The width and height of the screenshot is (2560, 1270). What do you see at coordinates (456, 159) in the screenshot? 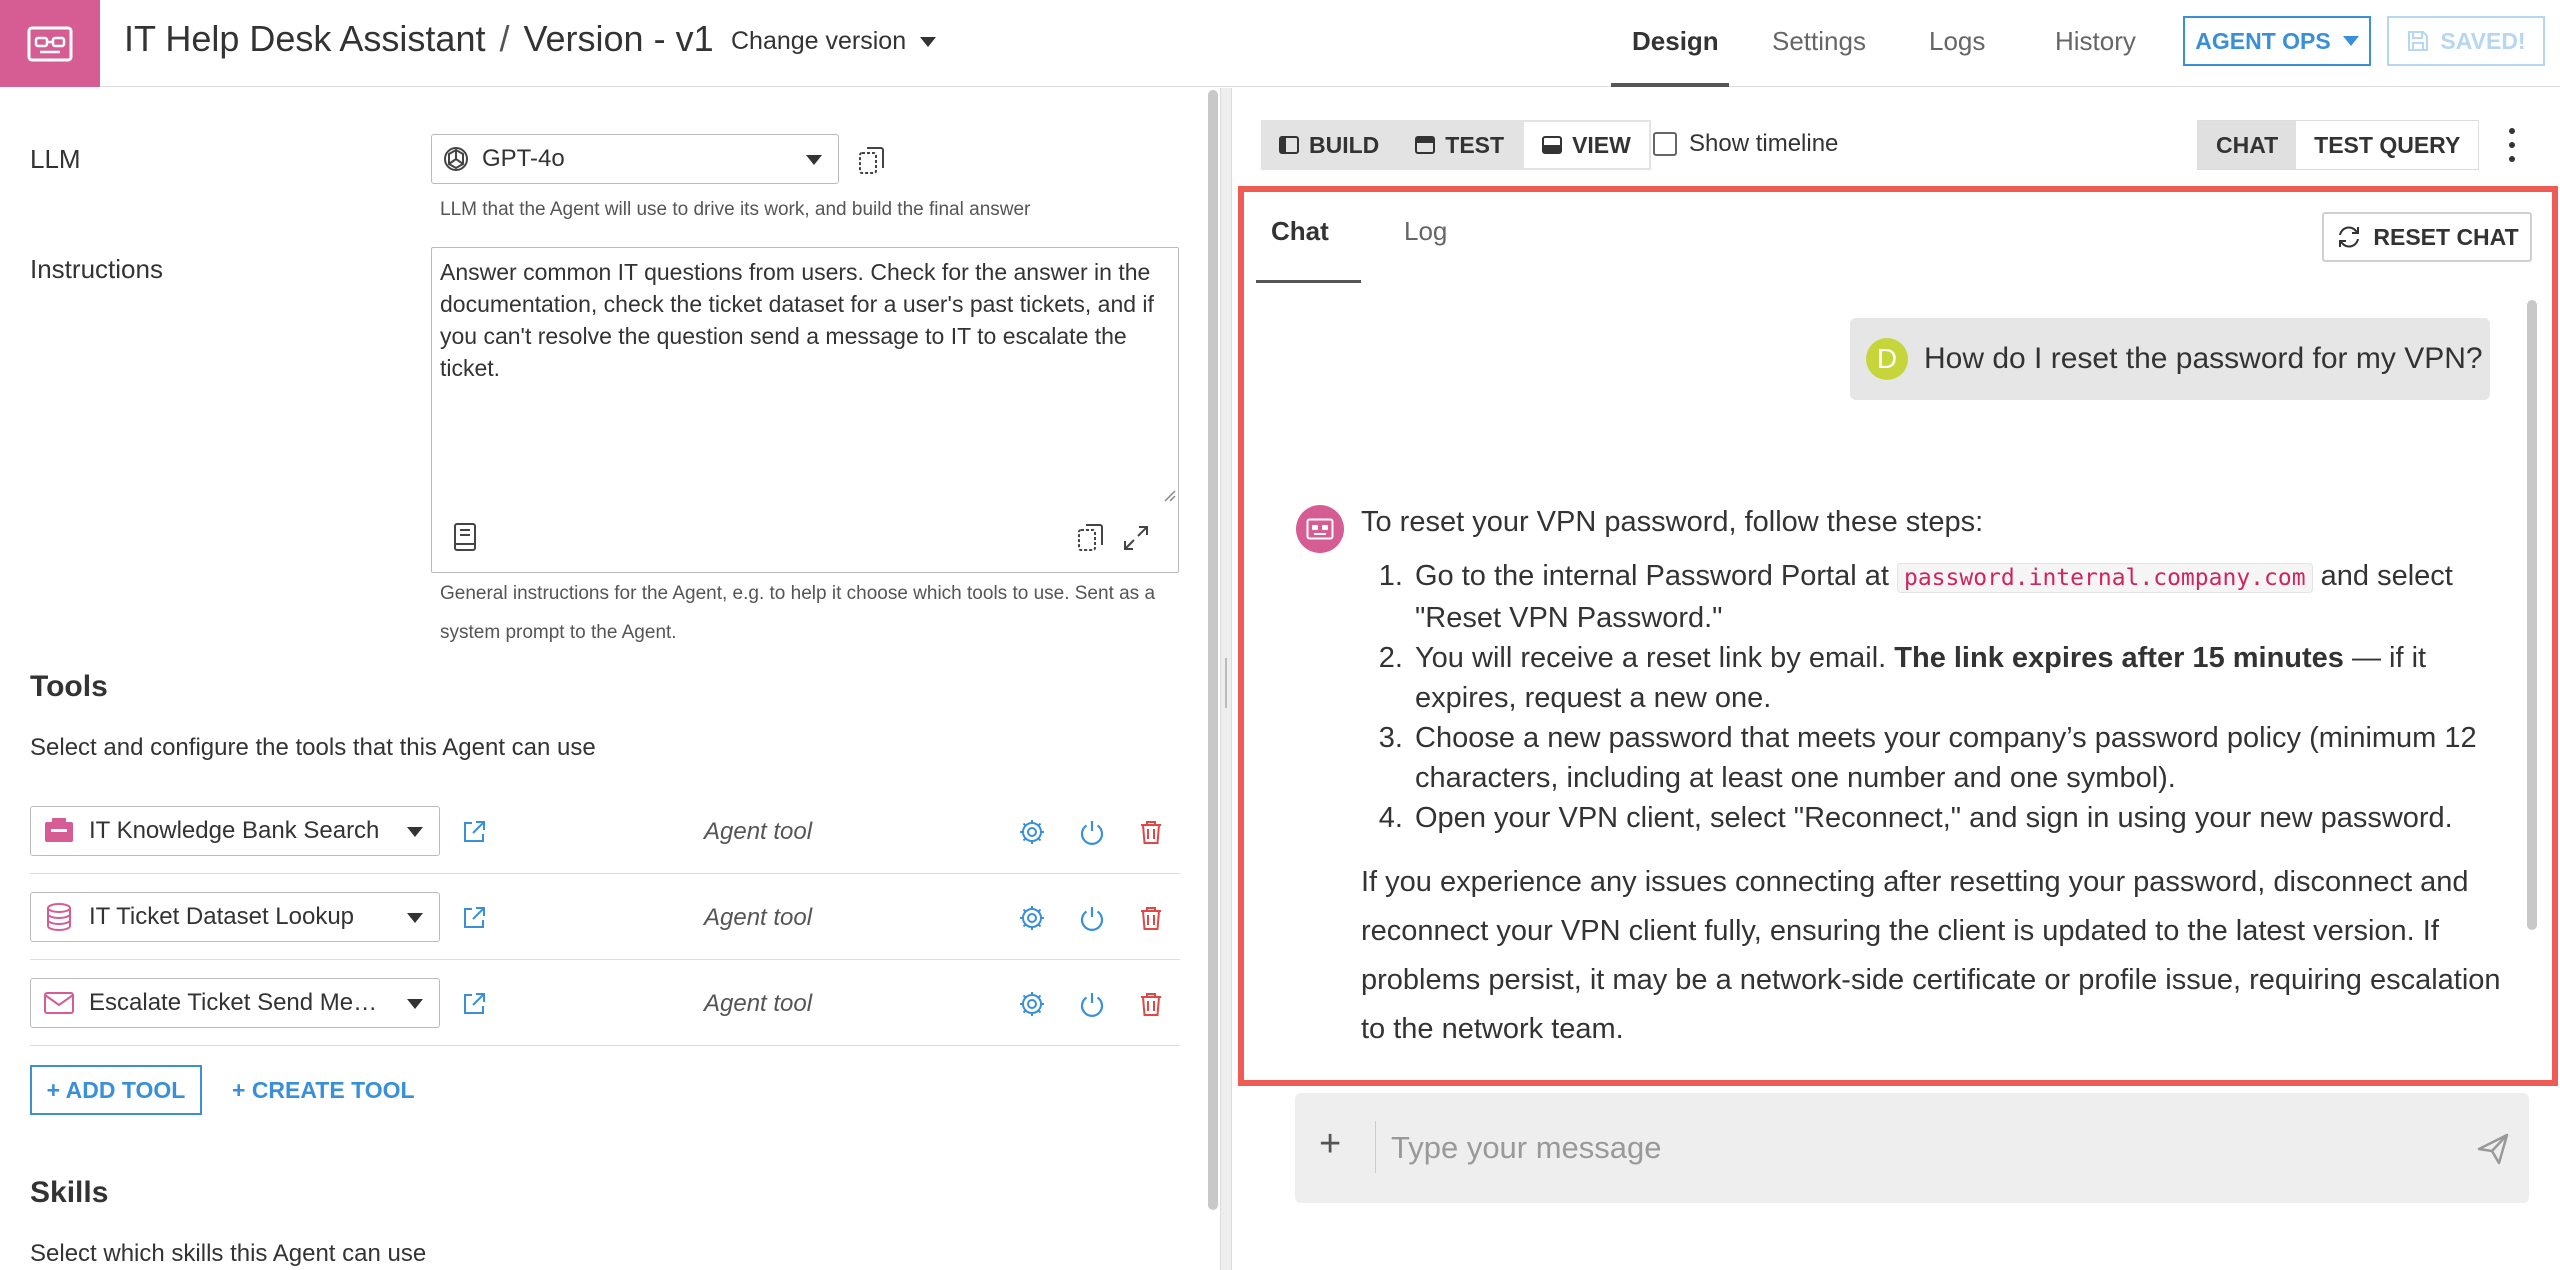
I see `openai-icon` at bounding box center [456, 159].